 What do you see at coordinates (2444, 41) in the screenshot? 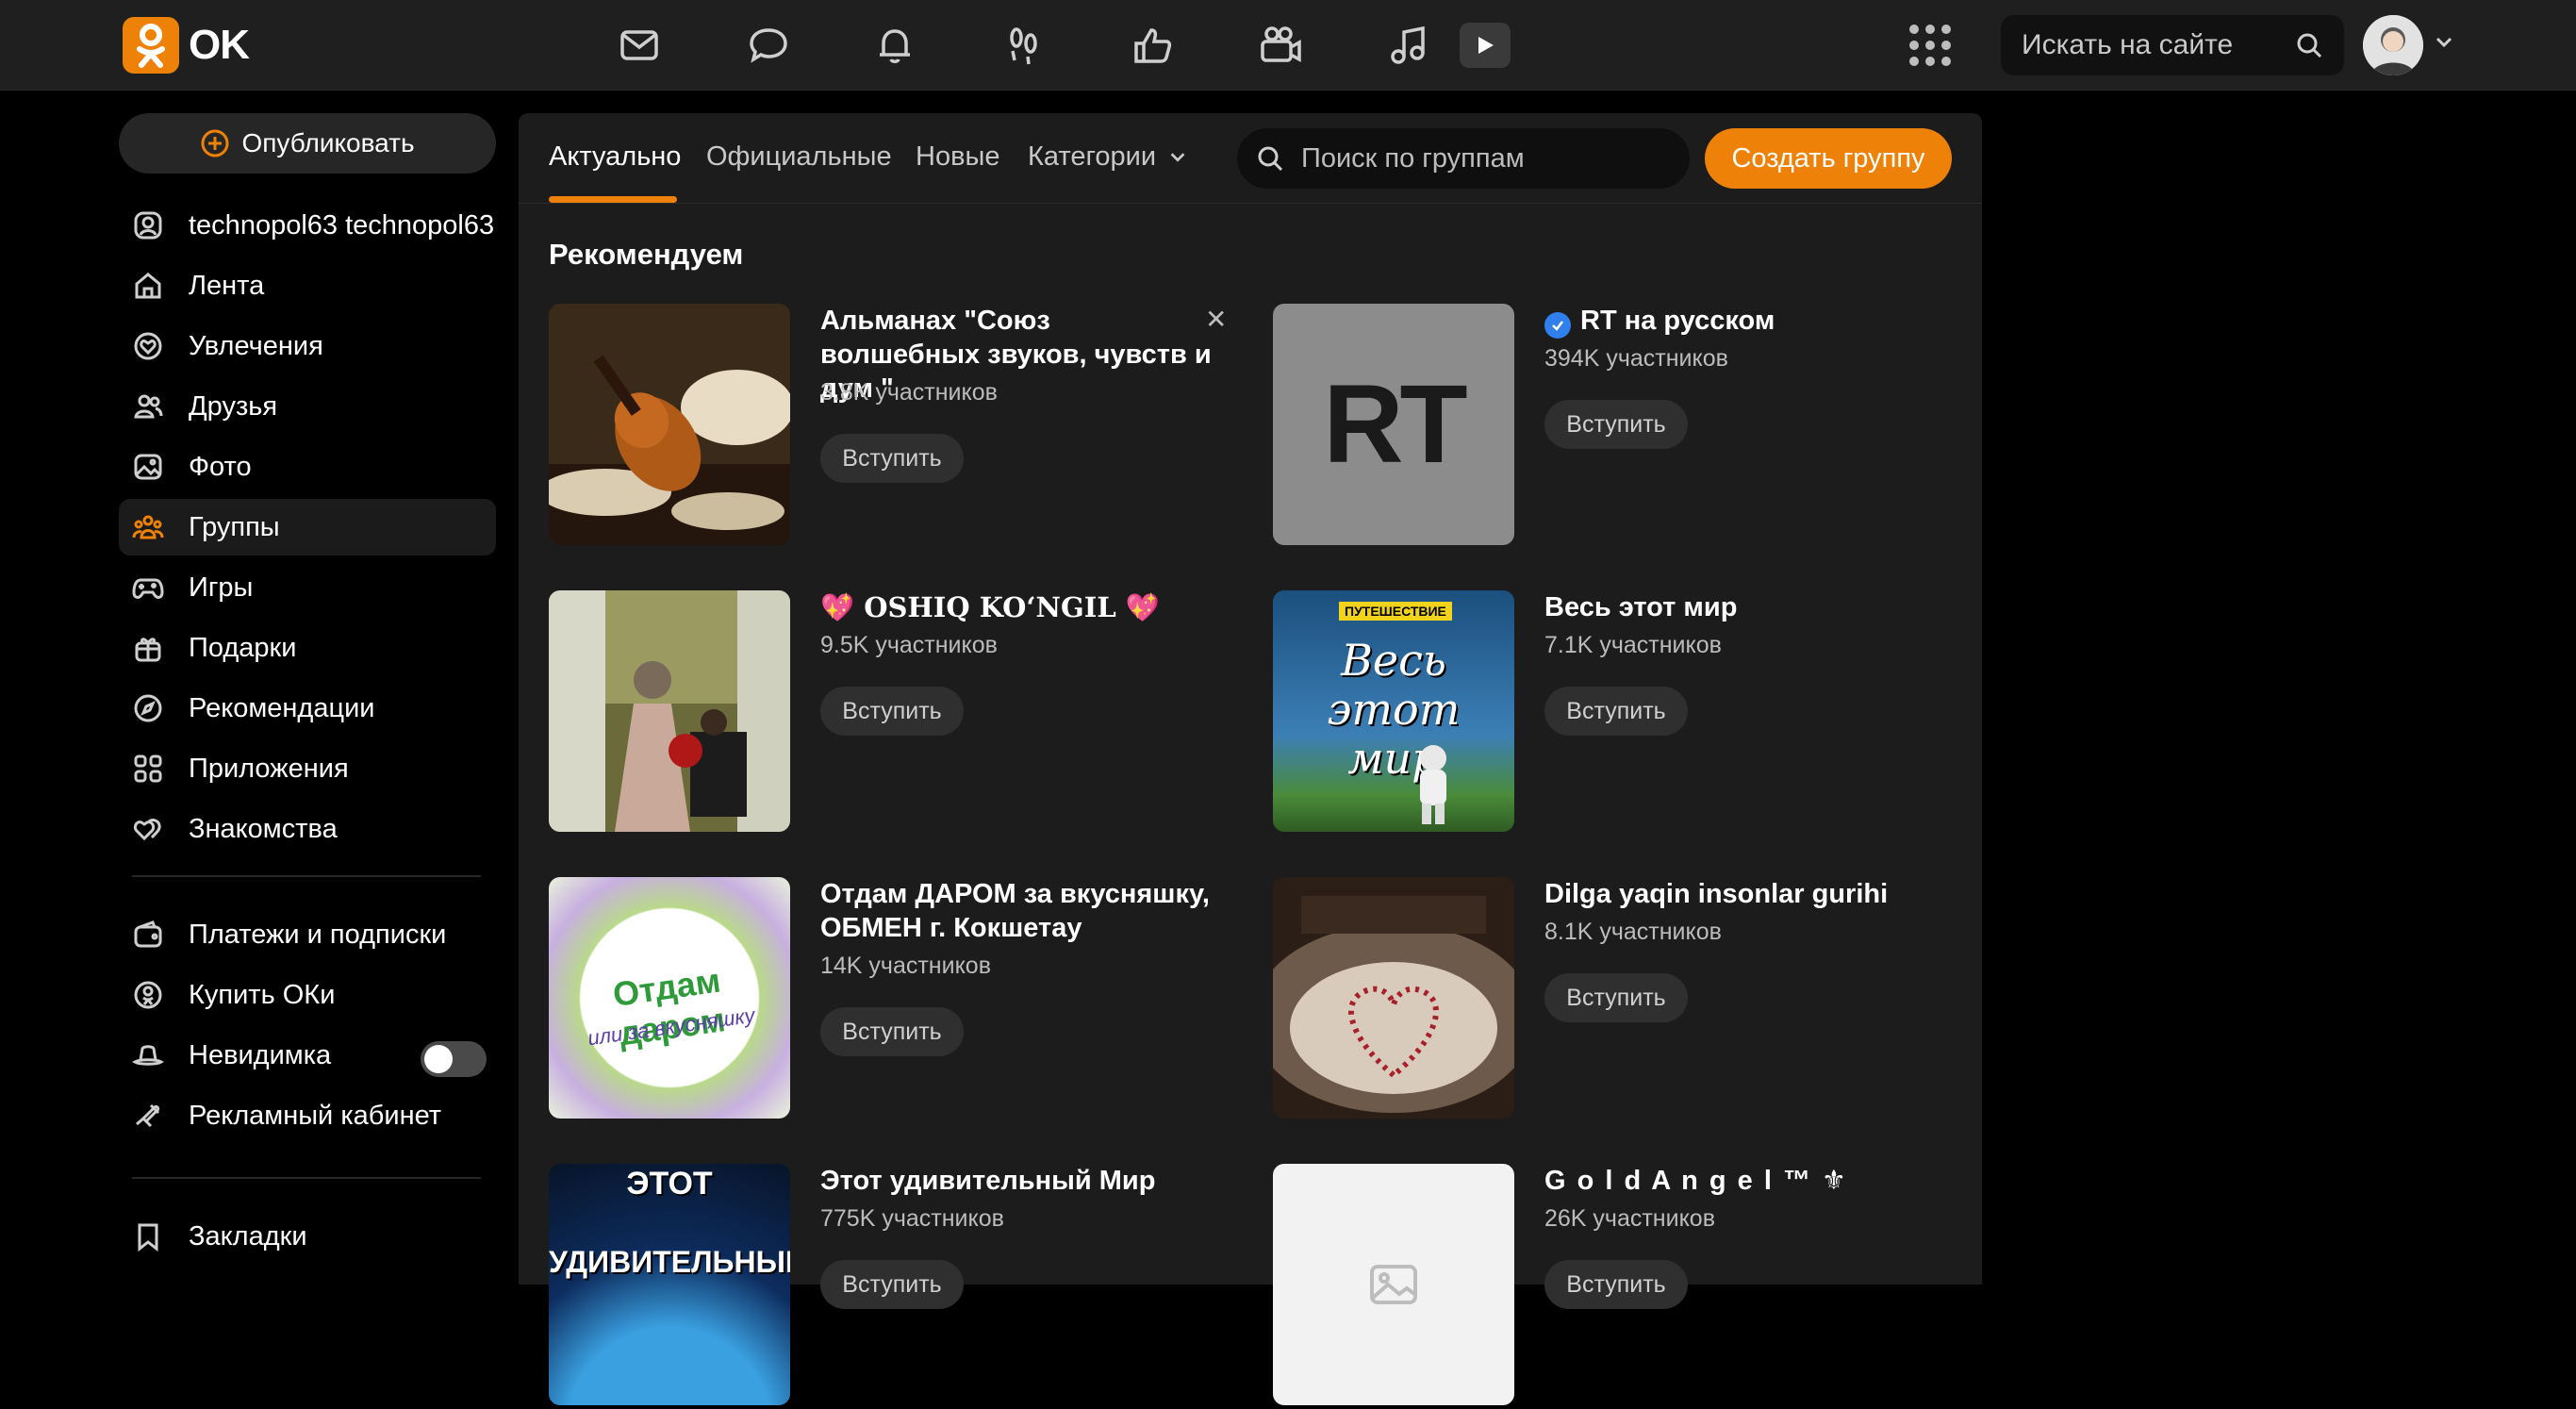
I see `chevron-down-icon` at bounding box center [2444, 41].